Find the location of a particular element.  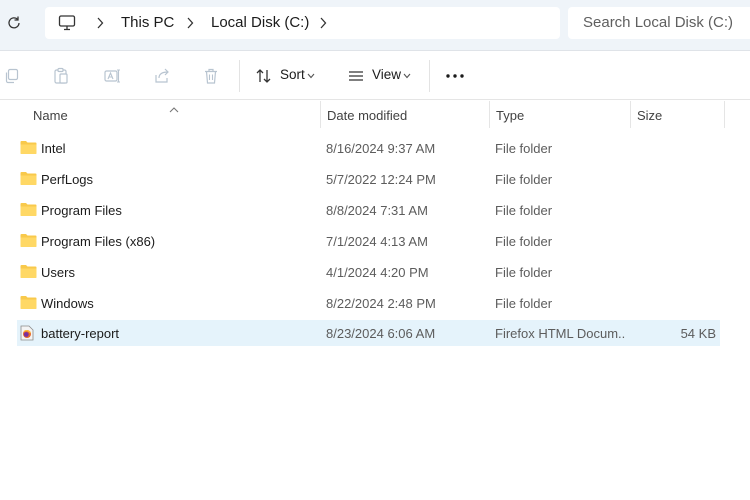

refresh-icon is located at coordinates (14, 23).